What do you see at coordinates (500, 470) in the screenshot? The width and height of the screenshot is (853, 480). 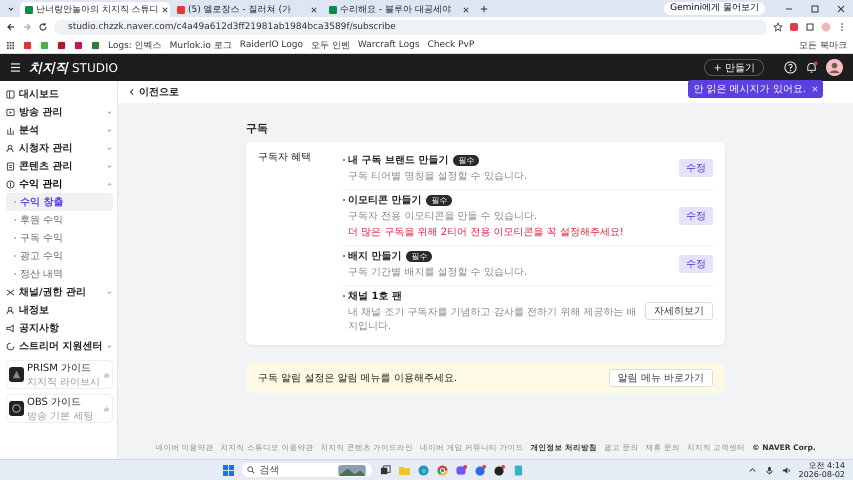 I see `game-app-icon` at bounding box center [500, 470].